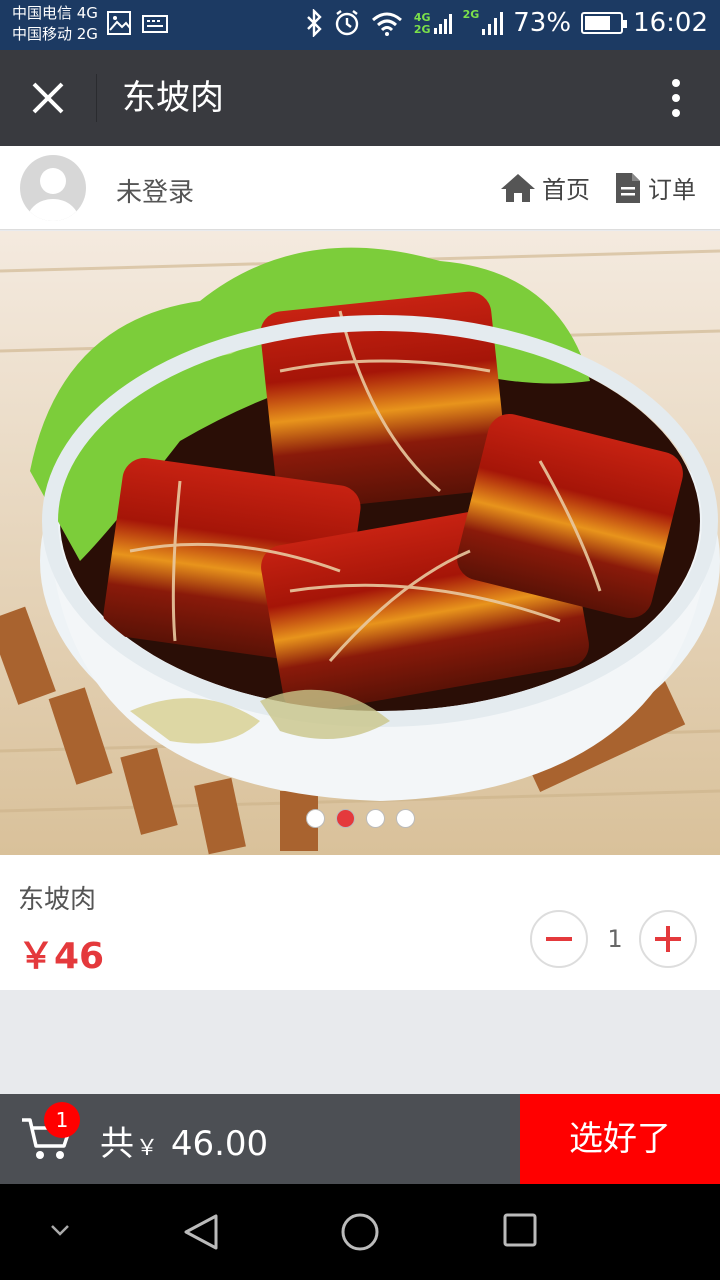  What do you see at coordinates (62, 1120) in the screenshot?
I see `cart-count-badge: 1` at bounding box center [62, 1120].